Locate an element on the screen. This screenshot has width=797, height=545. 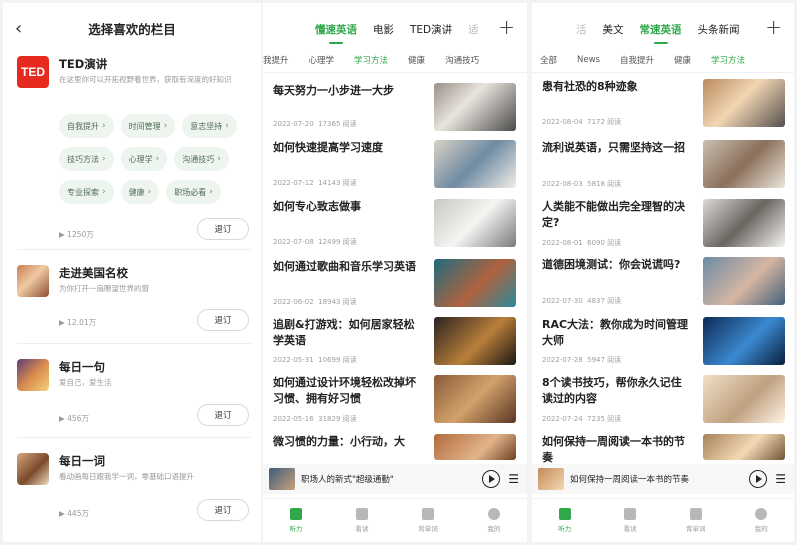
player-title: 职场人的新式"超级通勤" is located at coordinates (347, 480).